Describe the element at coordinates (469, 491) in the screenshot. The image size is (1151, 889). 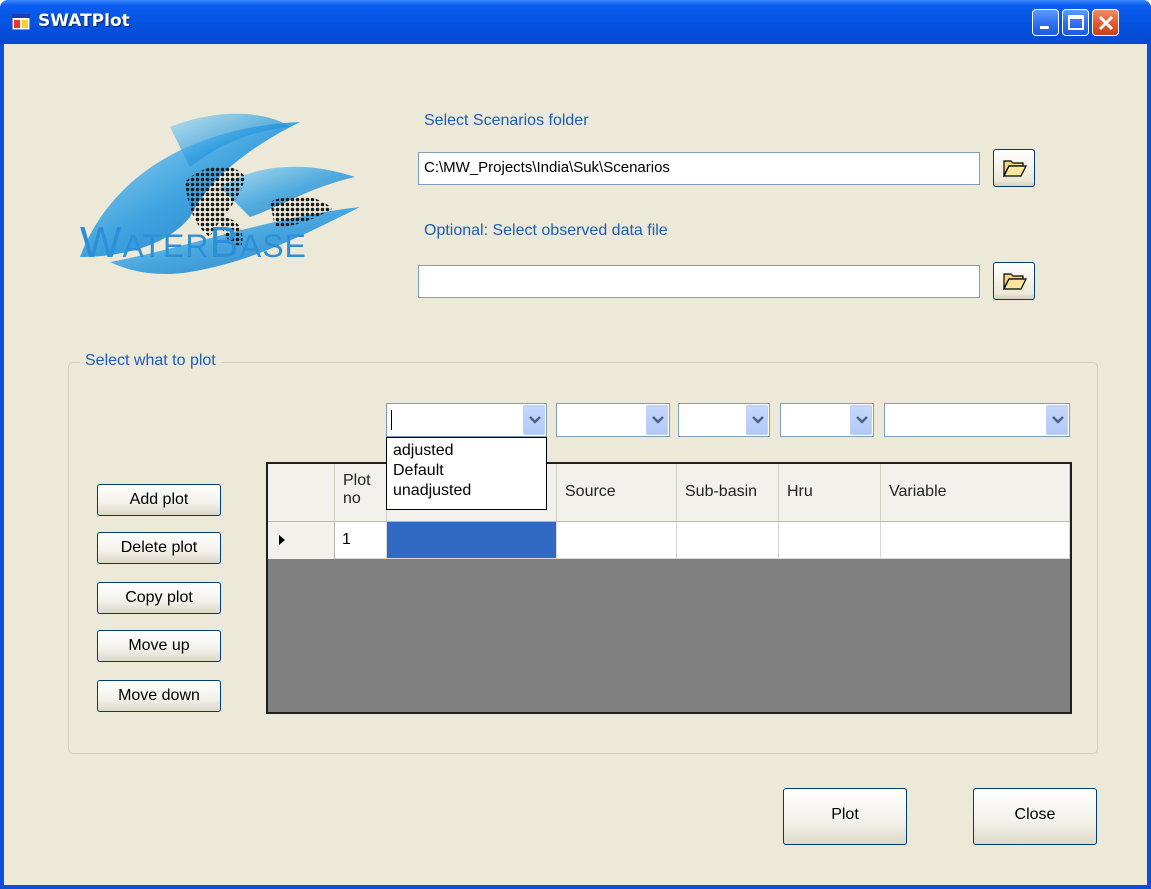
I see `dropdown-option: unadjusted` at that location.